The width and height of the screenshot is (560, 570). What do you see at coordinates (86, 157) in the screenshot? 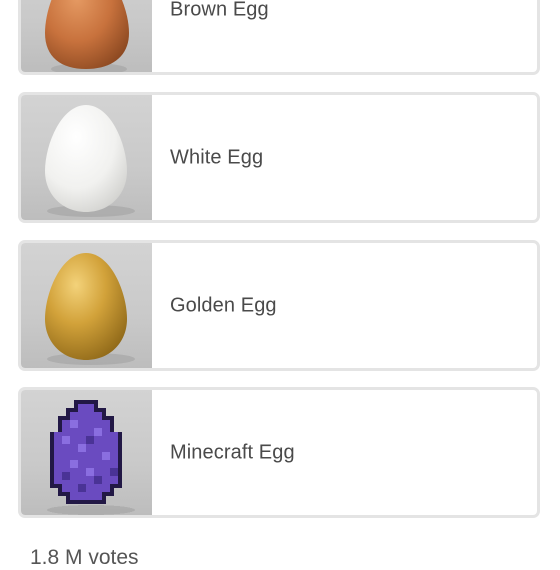
I see `white-egg-image` at bounding box center [86, 157].